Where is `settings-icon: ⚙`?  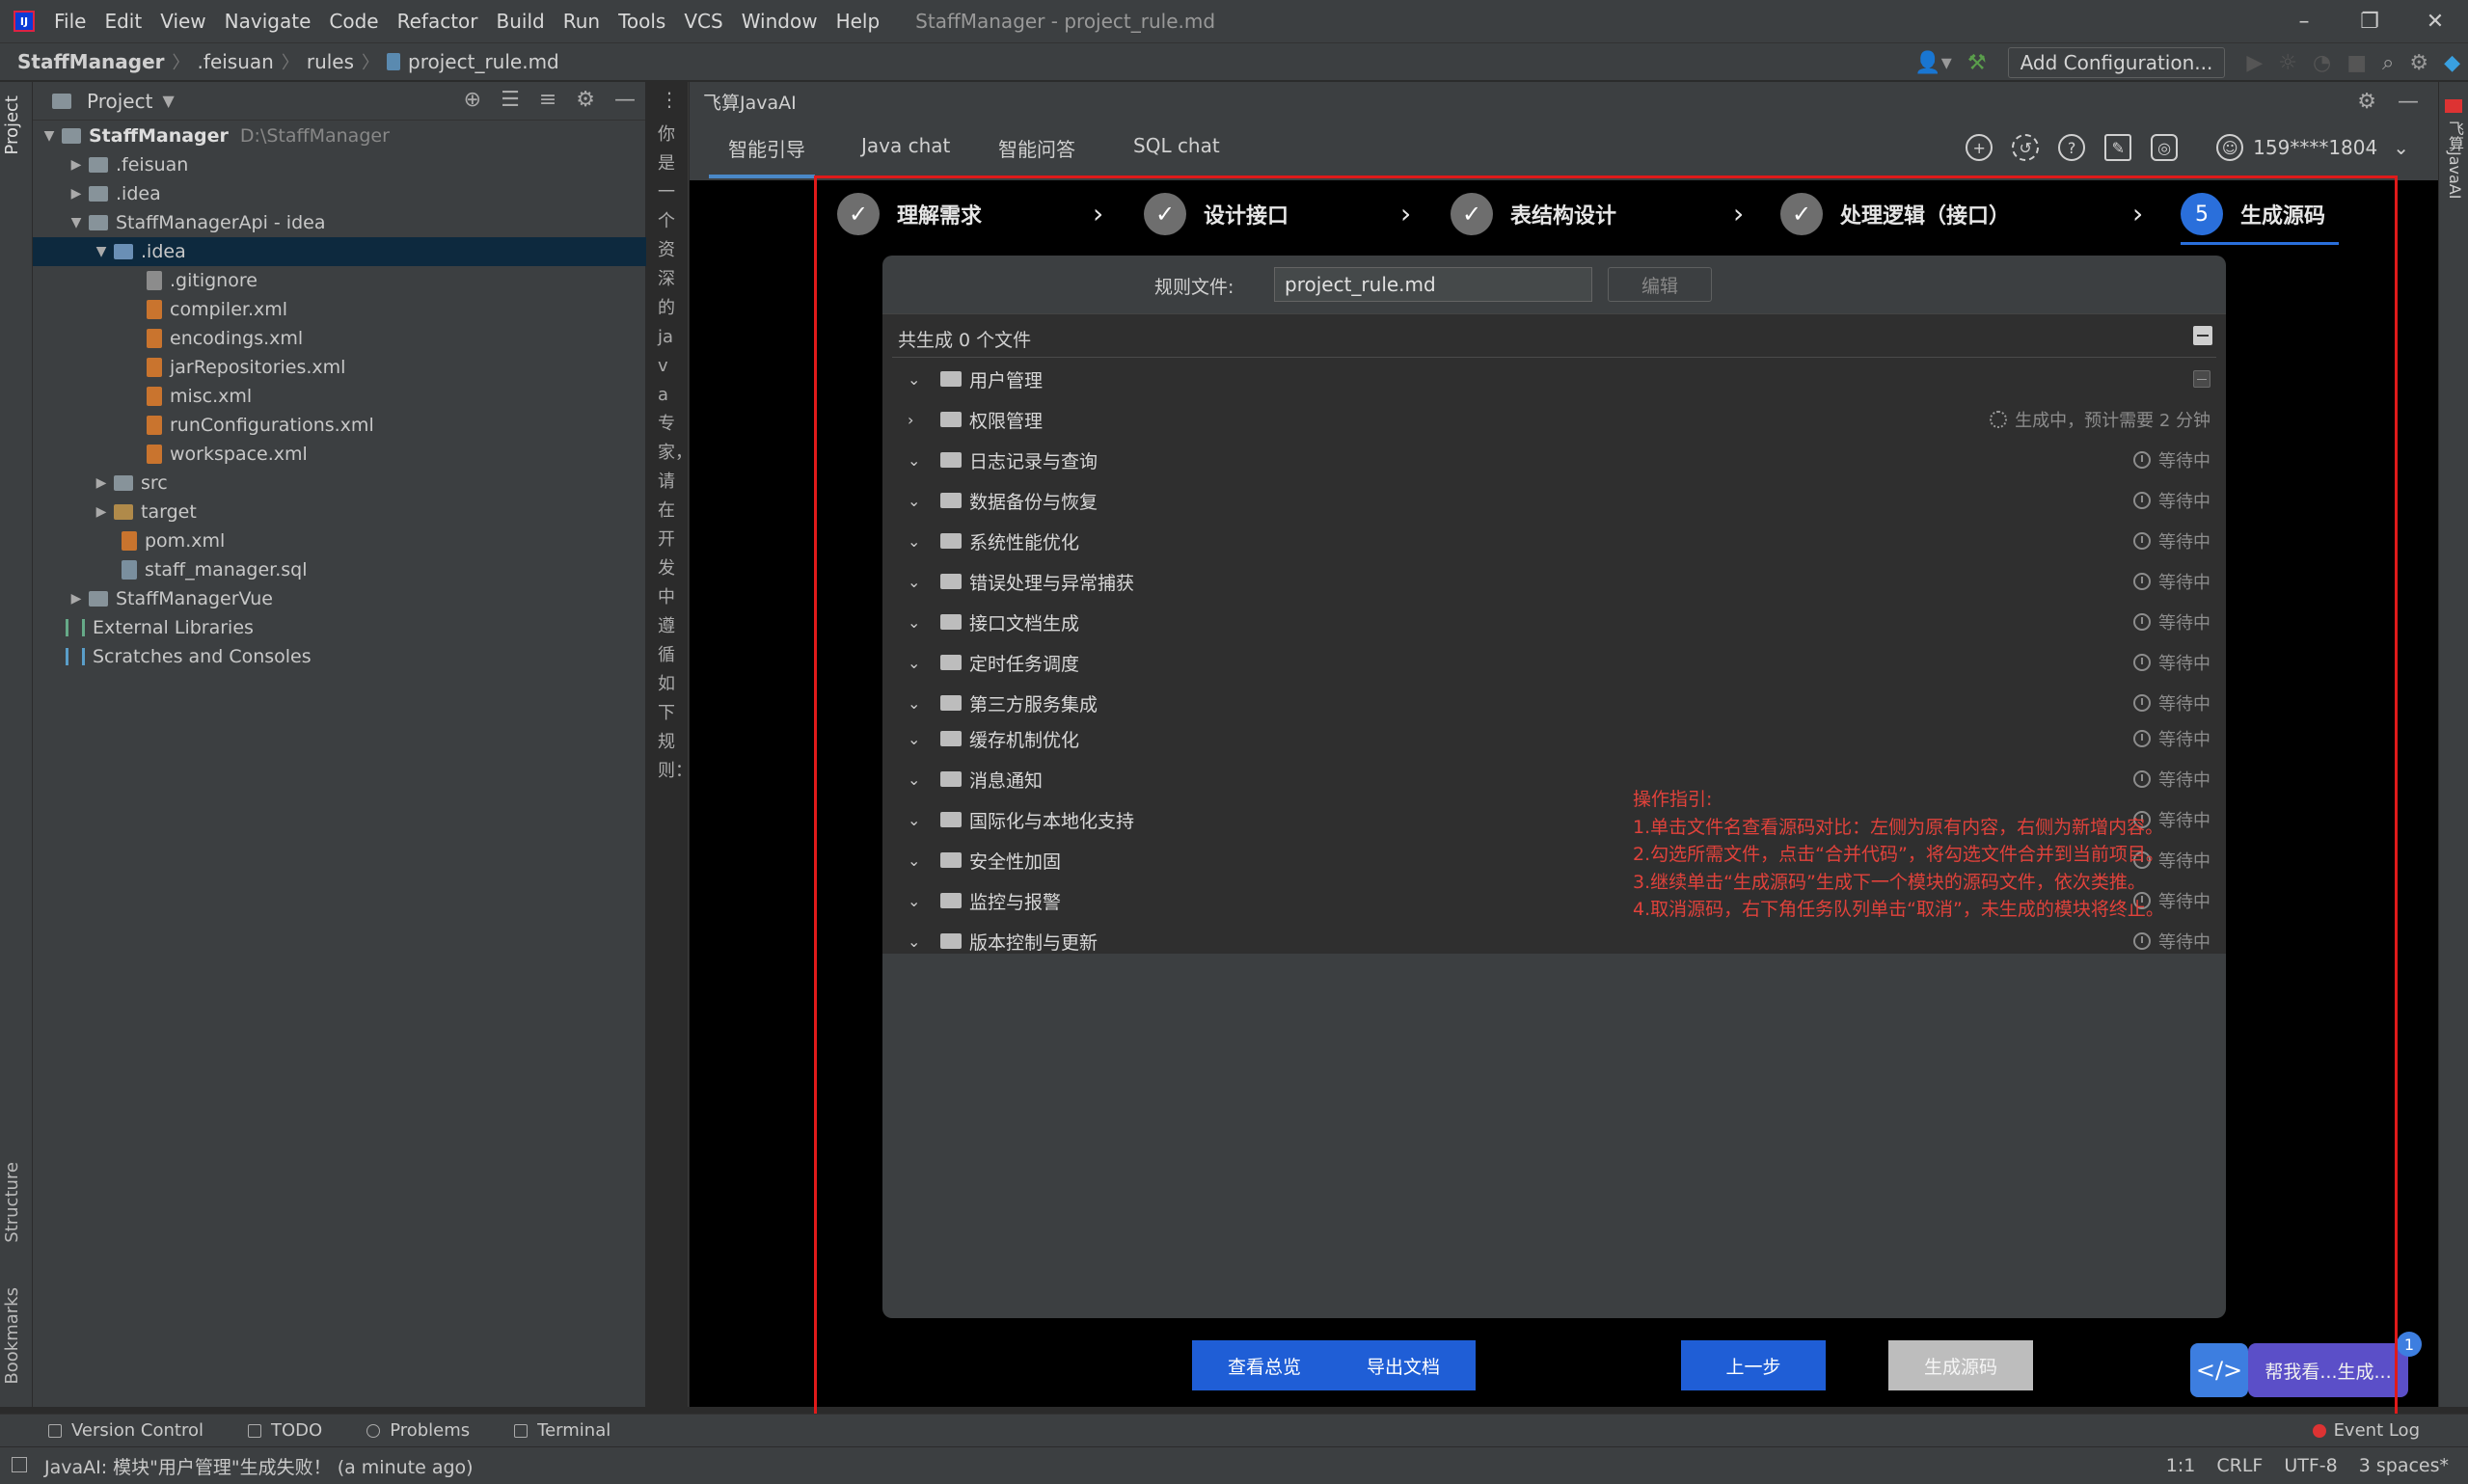
settings-icon: ⚙ is located at coordinates (2418, 63).